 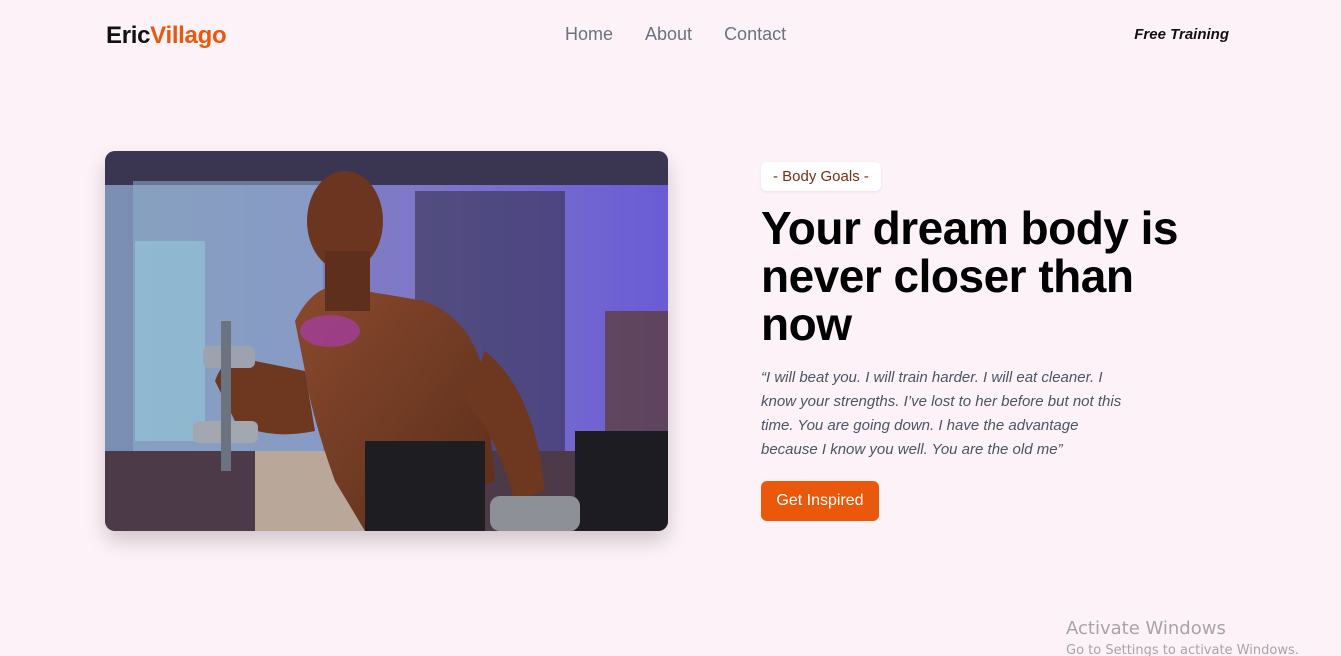 I want to click on body-goals-badge: - Body Goals -, so click(x=821, y=176).